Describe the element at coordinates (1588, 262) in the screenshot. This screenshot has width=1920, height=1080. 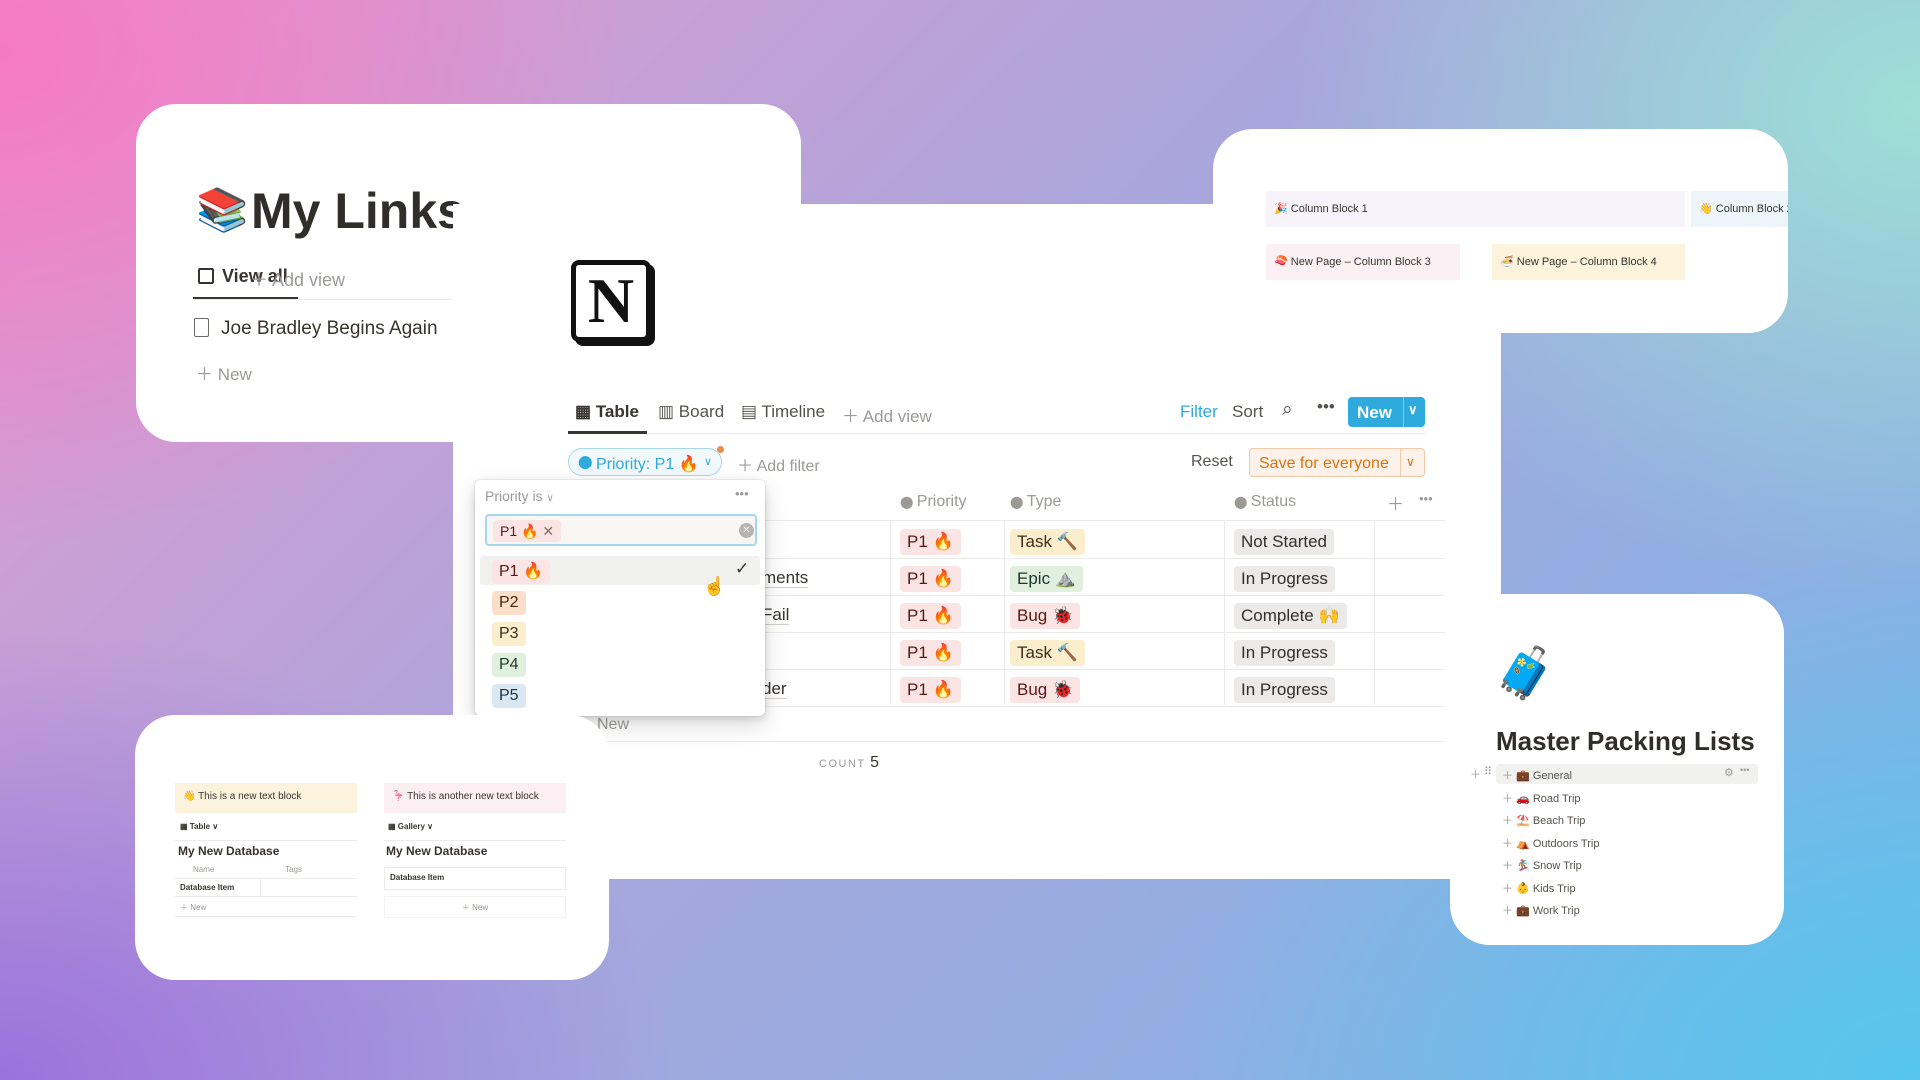
I see `column-block: 🍜 New Page – Column Block 4` at that location.